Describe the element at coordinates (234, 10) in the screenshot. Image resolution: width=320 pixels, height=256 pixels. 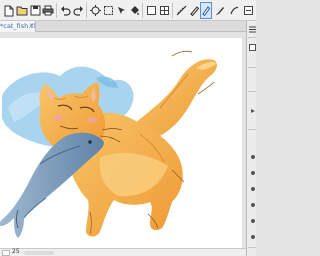
I see `stroke-icon` at that location.